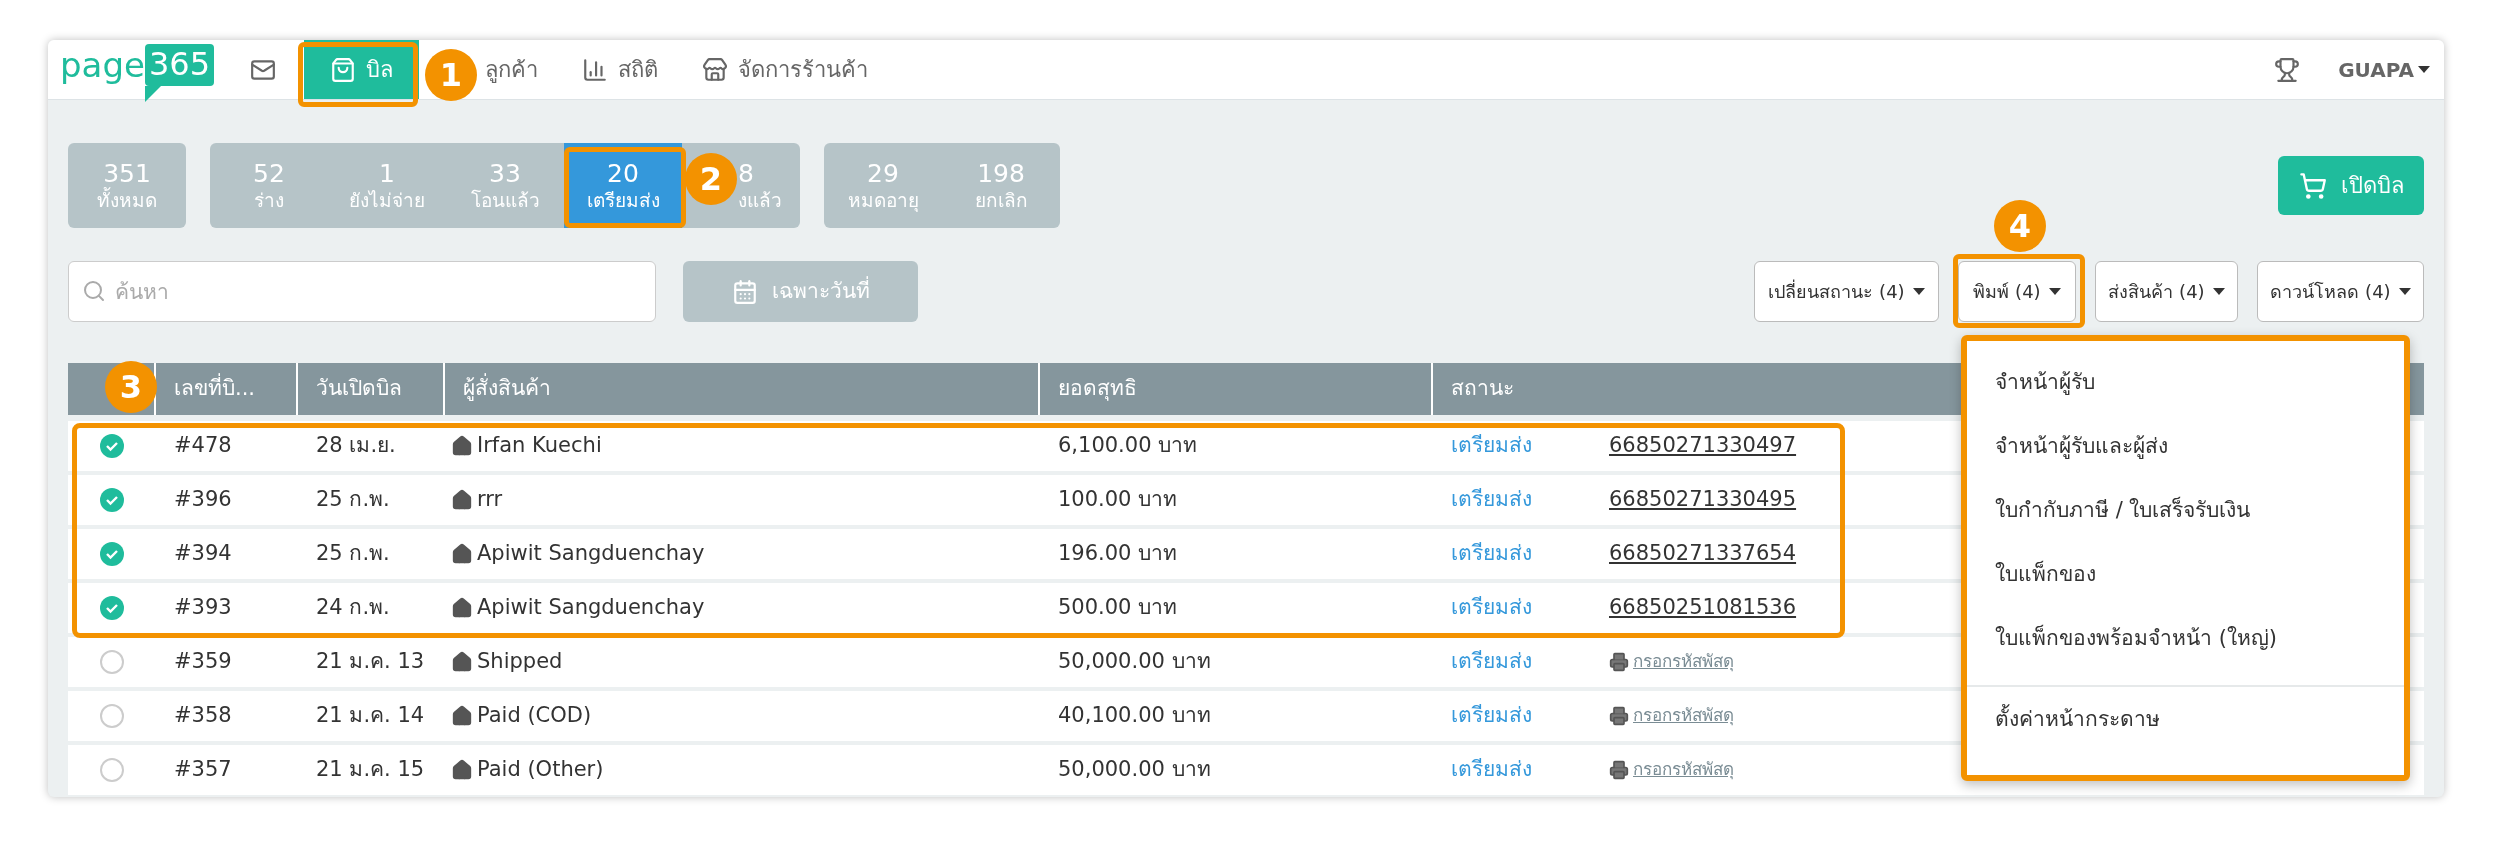 The height and width of the screenshot is (845, 2500). Describe the element at coordinates (2020, 226) in the screenshot. I see `step-marker: 4` at that location.